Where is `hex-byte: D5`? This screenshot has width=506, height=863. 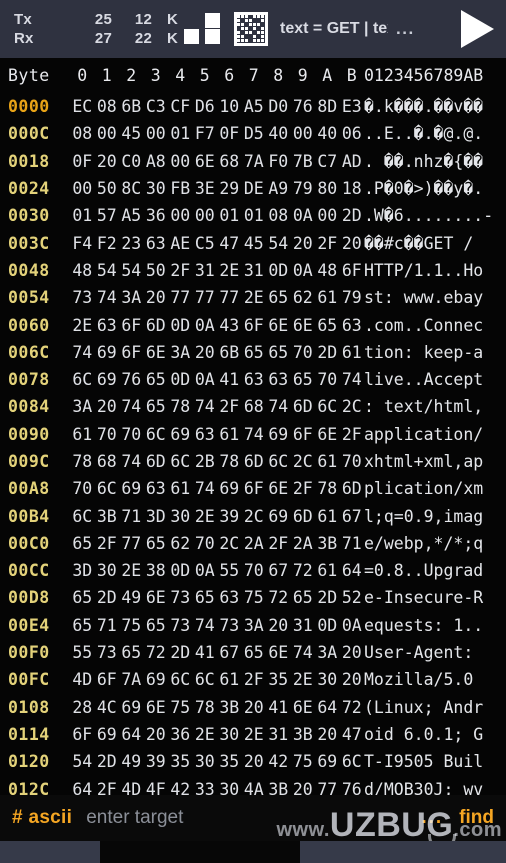
hex-byte: D5 is located at coordinates (254, 133).